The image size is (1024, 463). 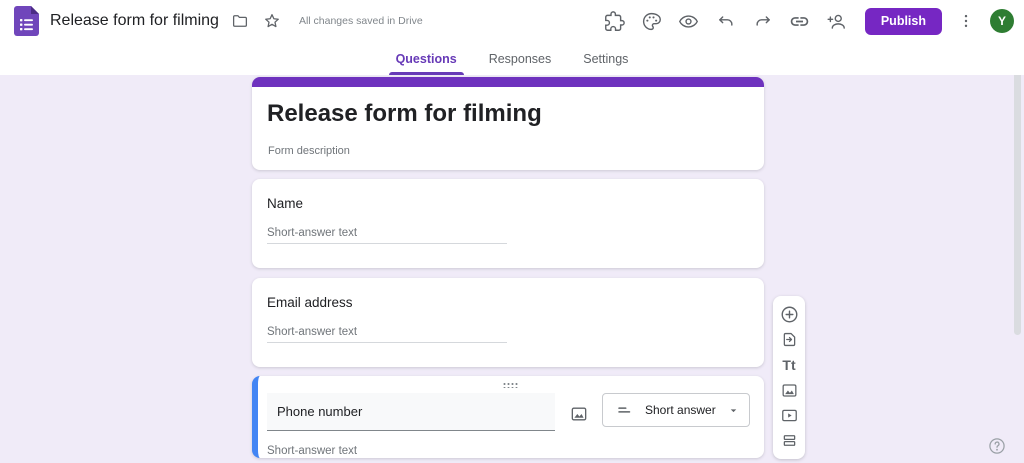 I want to click on form-description-placeholder: Form description, so click(x=516, y=151).